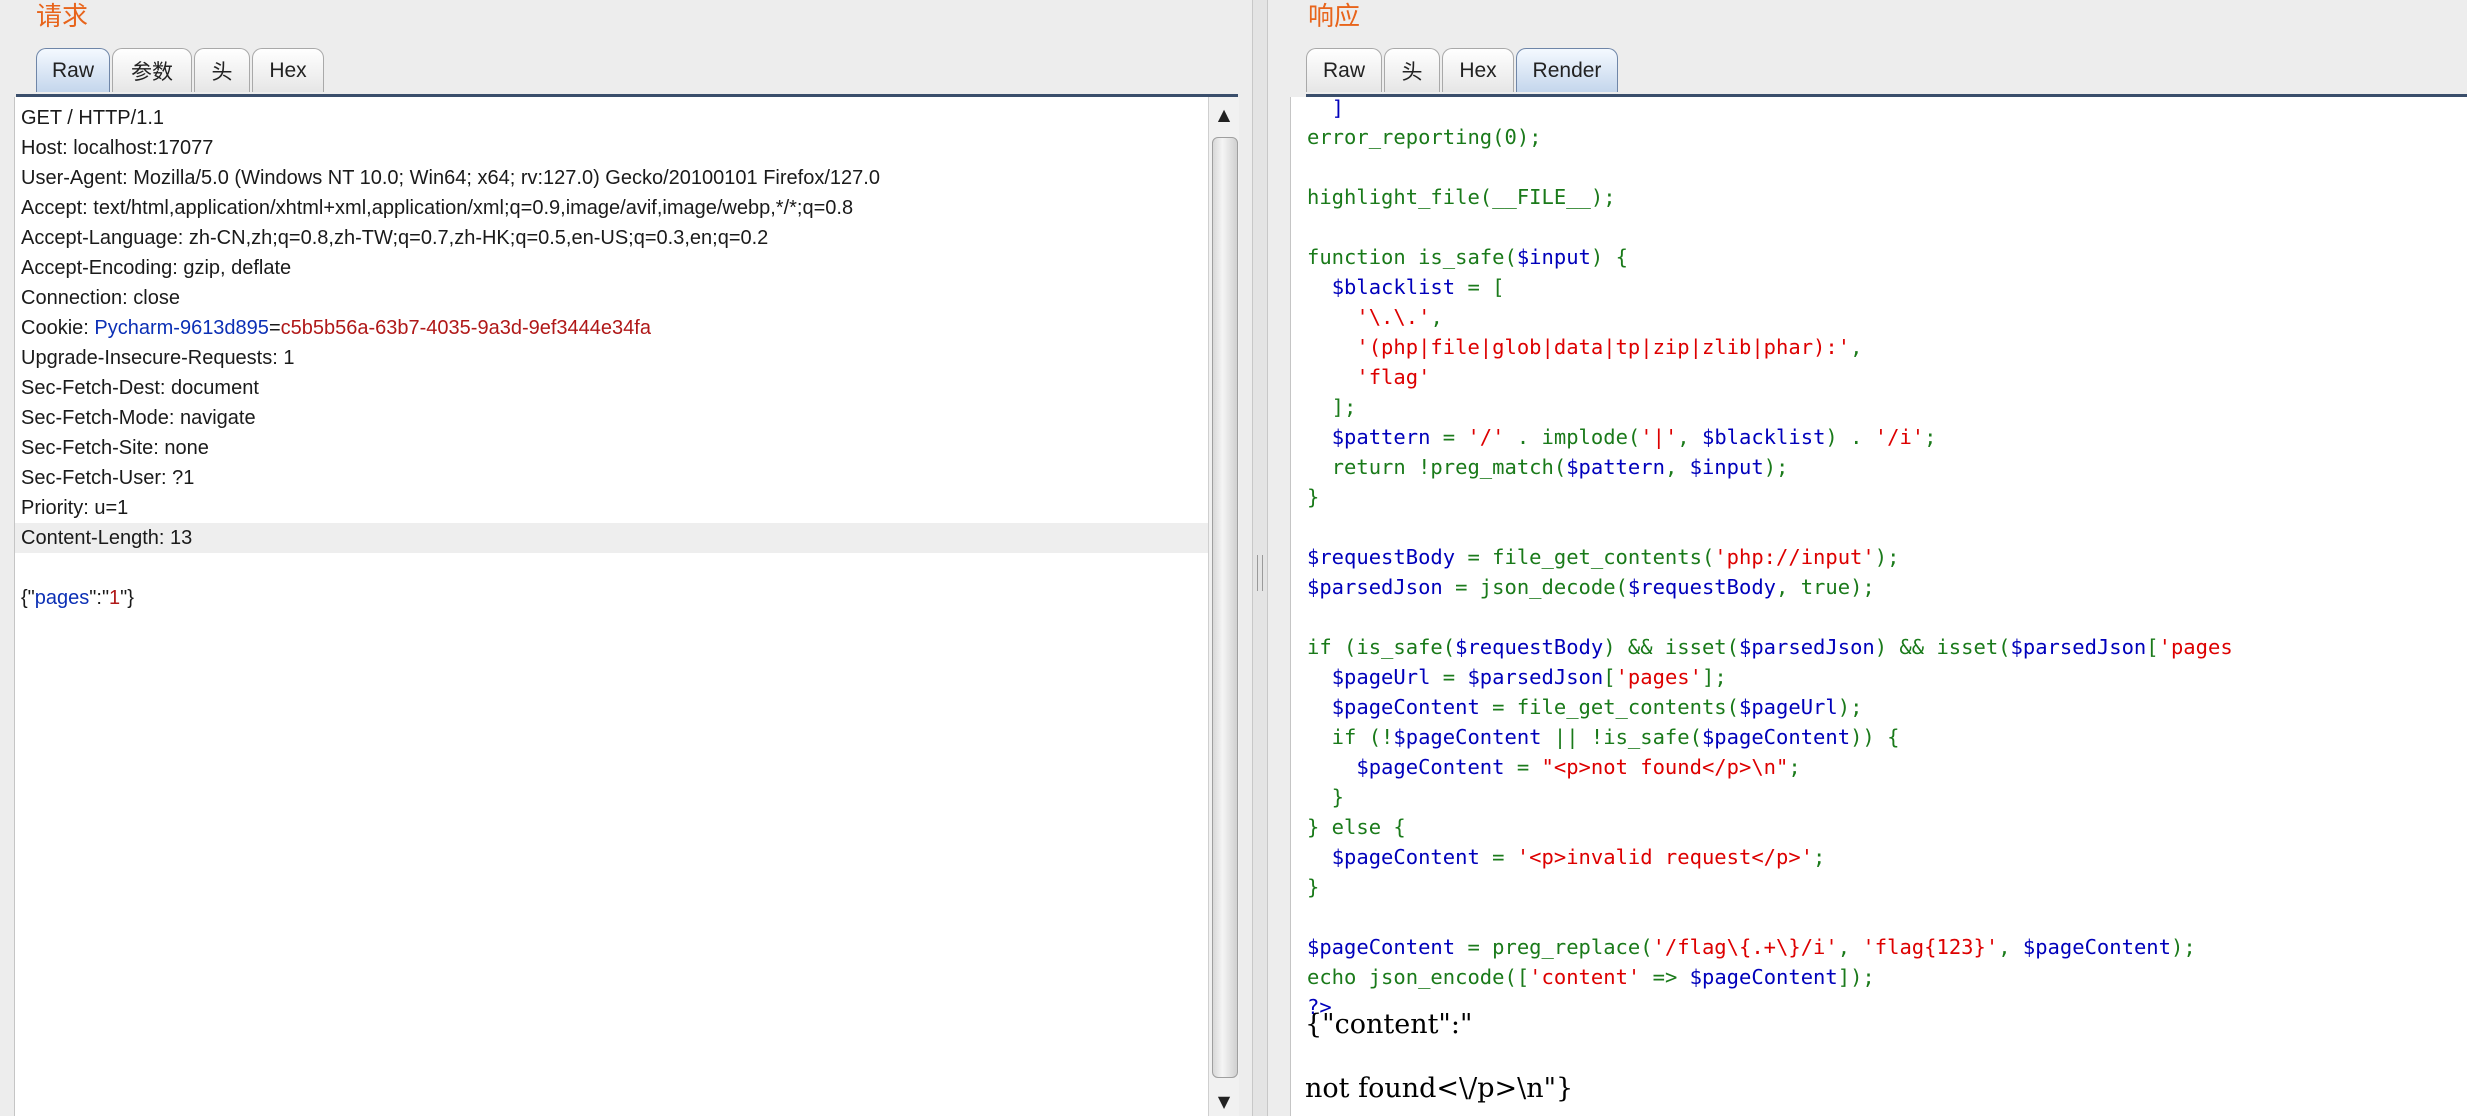  I want to click on request-line-highlighted: Content-Length: 13, so click(613, 538).